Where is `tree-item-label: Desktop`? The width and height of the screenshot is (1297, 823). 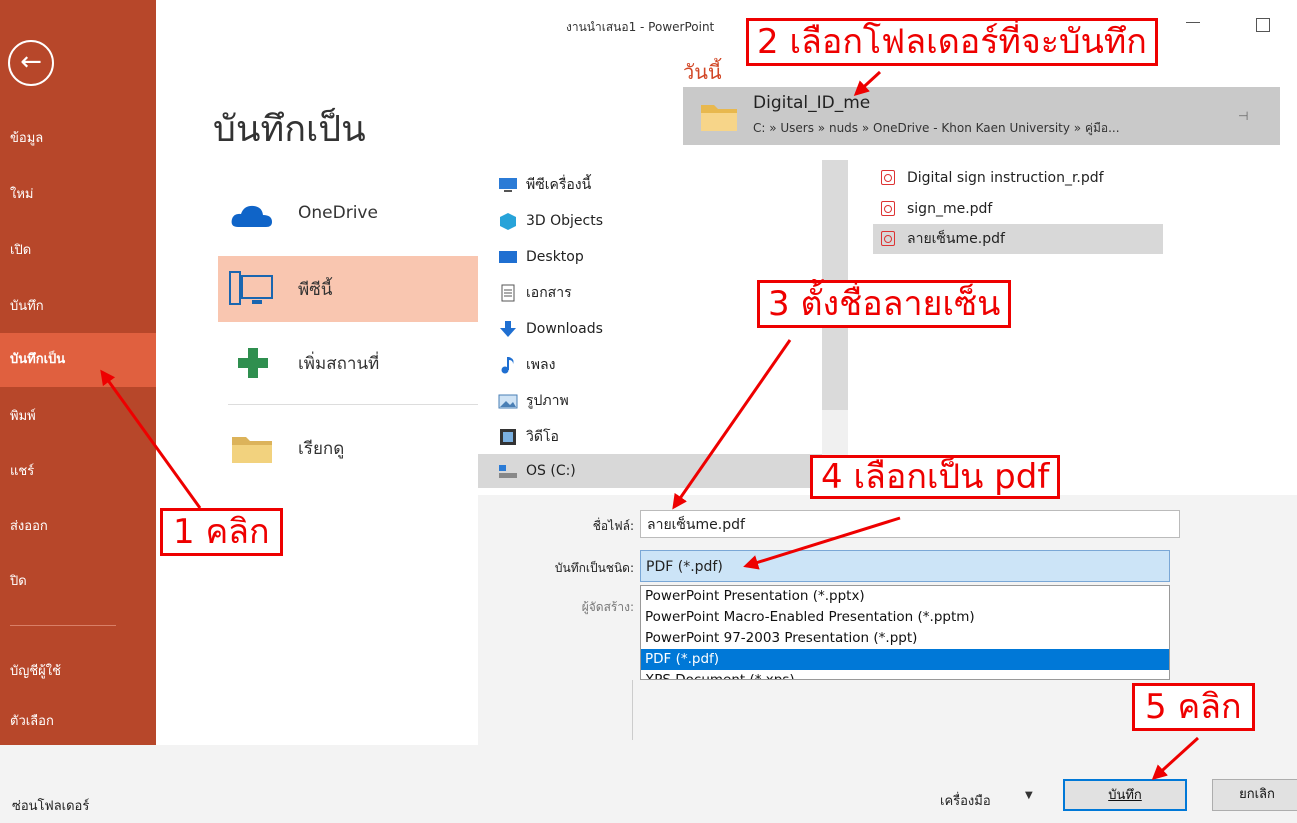 tree-item-label: Desktop is located at coordinates (555, 257).